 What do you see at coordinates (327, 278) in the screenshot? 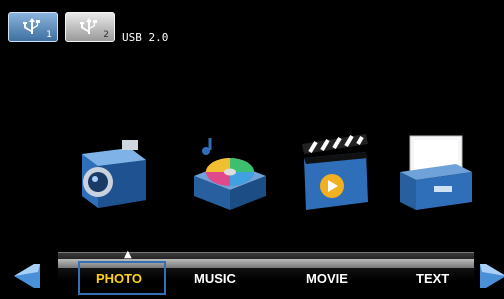
I see `tab-movie: MOVIE` at bounding box center [327, 278].